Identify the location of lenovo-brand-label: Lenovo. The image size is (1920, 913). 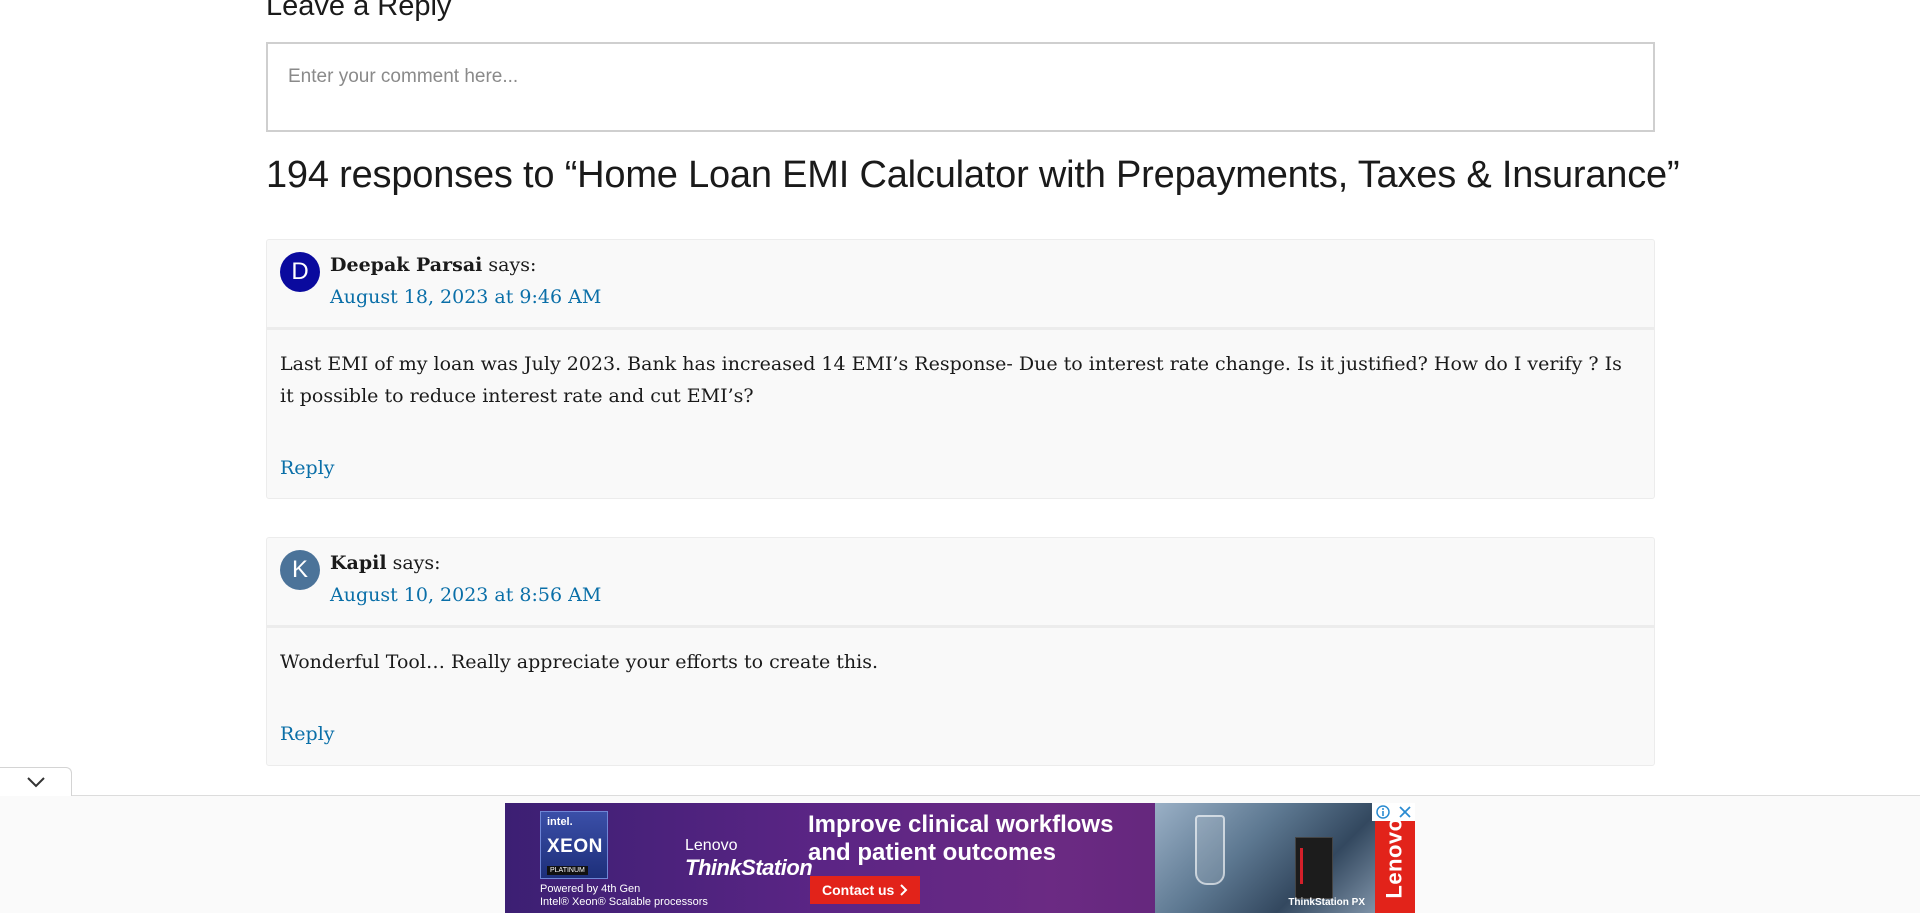
(1395, 858).